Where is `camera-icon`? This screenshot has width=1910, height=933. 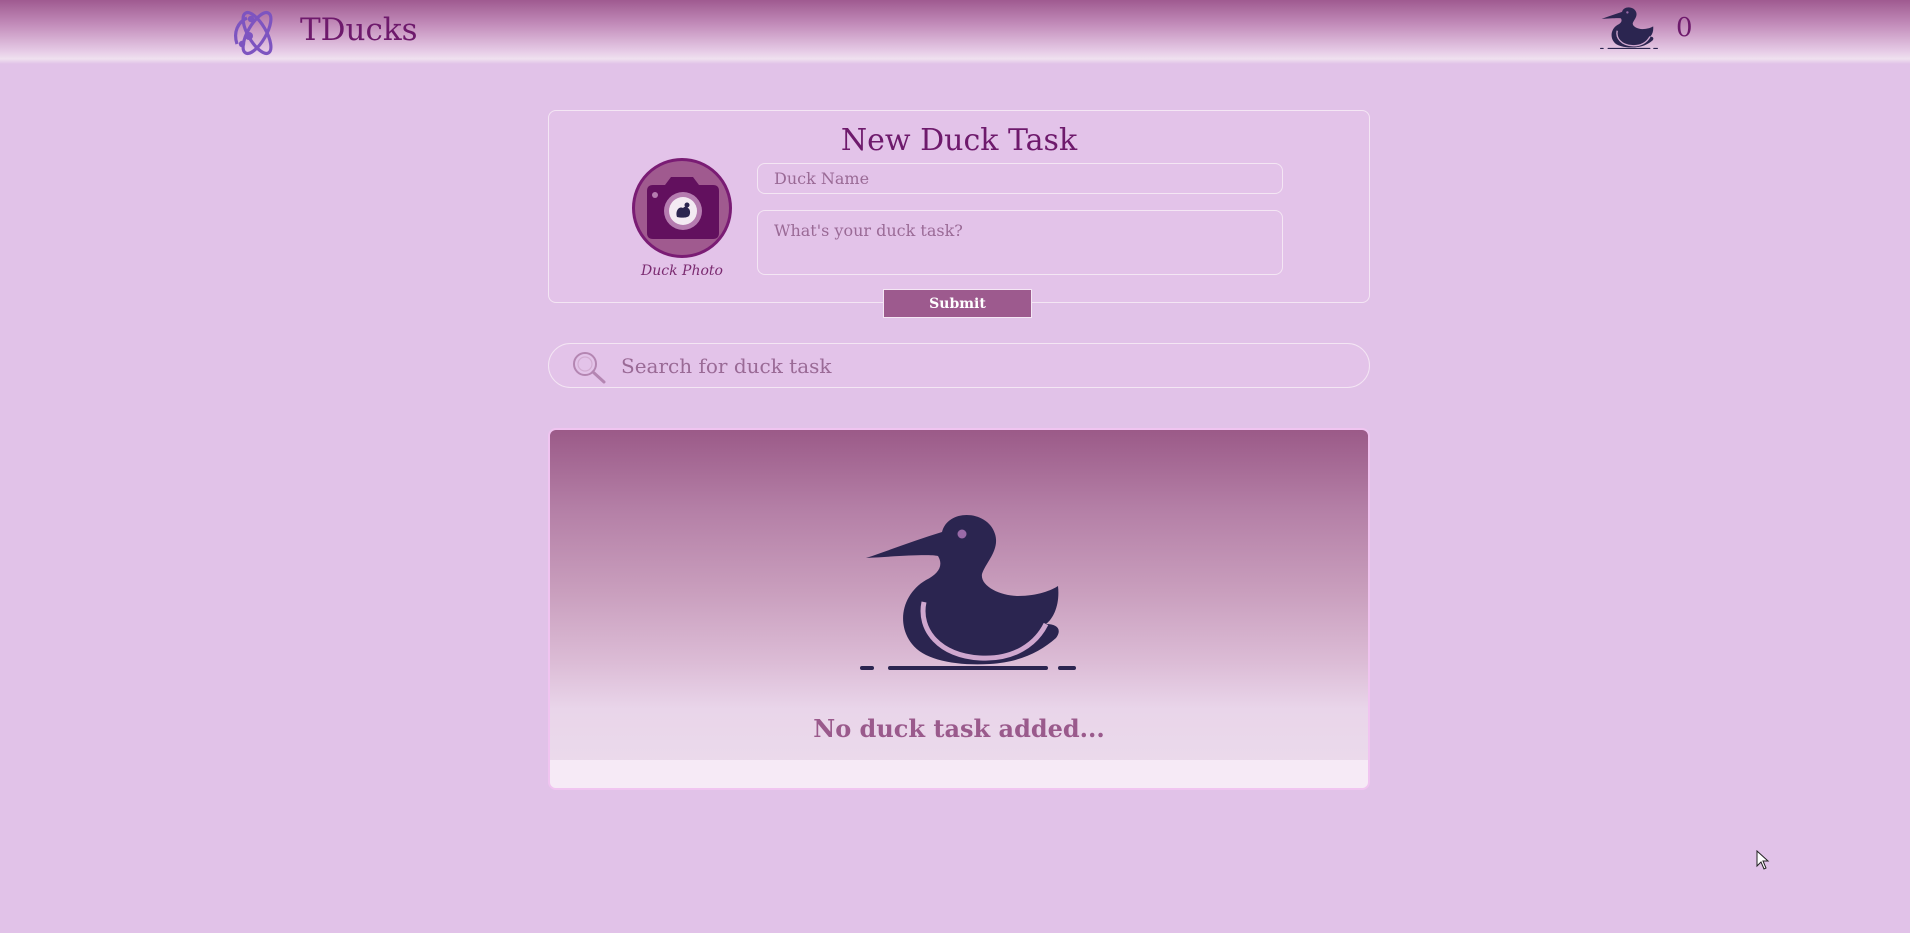 camera-icon is located at coordinates (683, 208).